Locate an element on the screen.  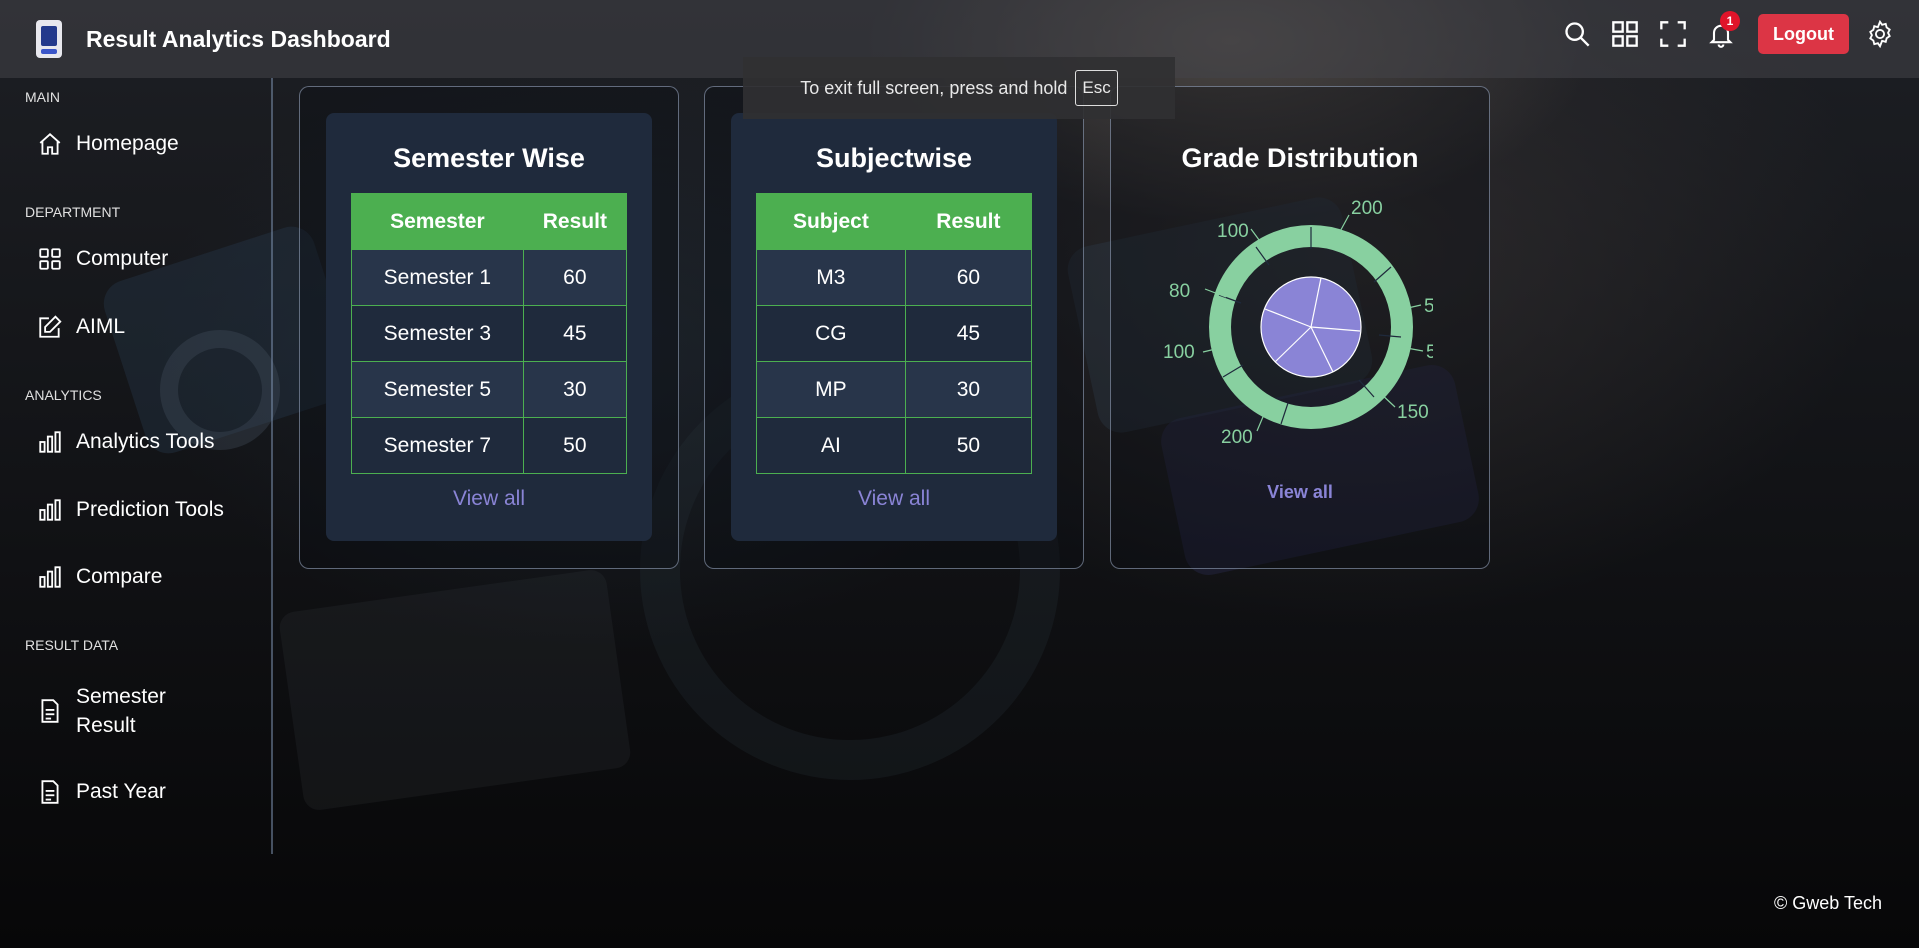
home-icon is located at coordinates (50, 144).